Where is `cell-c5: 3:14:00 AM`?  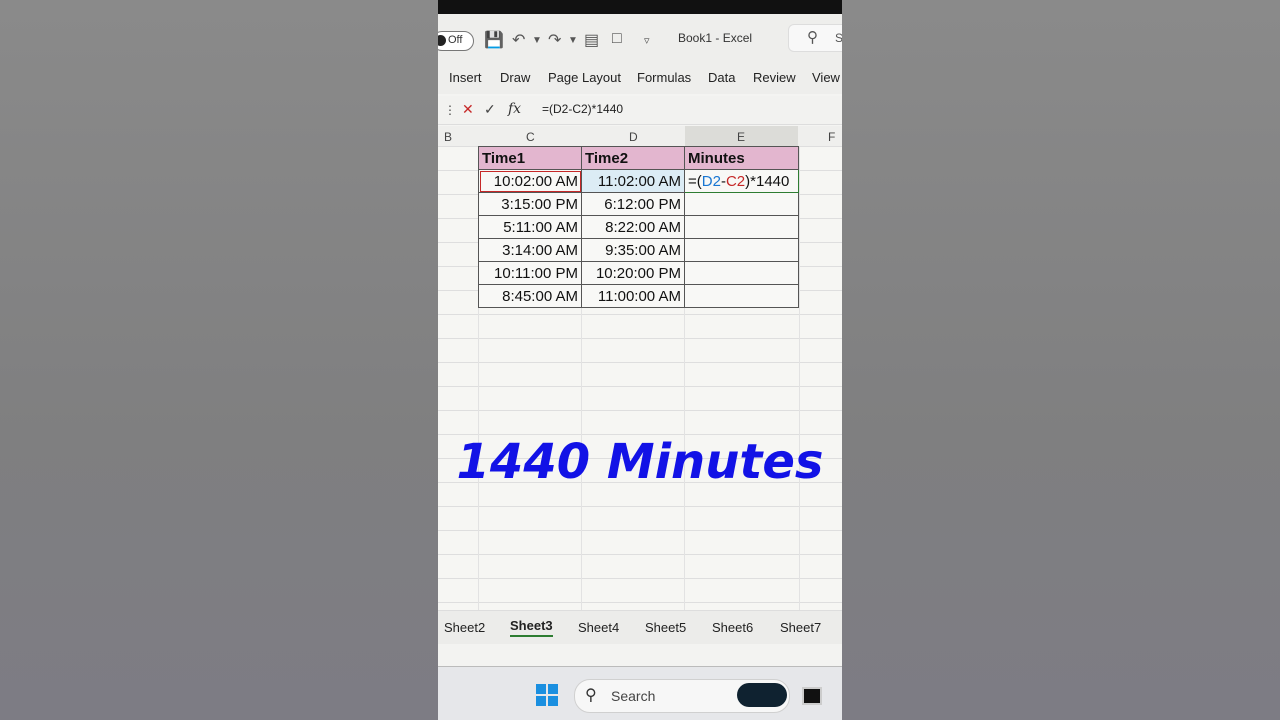
cell-c5: 3:14:00 AM is located at coordinates (530, 250).